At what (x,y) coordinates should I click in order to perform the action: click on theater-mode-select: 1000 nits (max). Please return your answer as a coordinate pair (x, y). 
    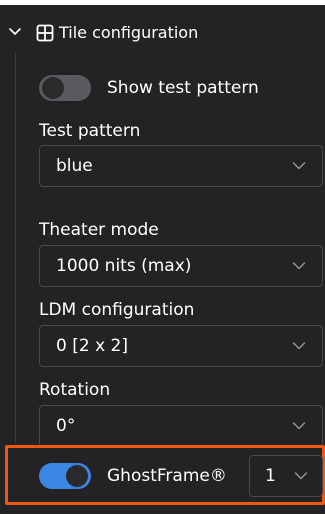
    Looking at the image, I should click on (181, 266).